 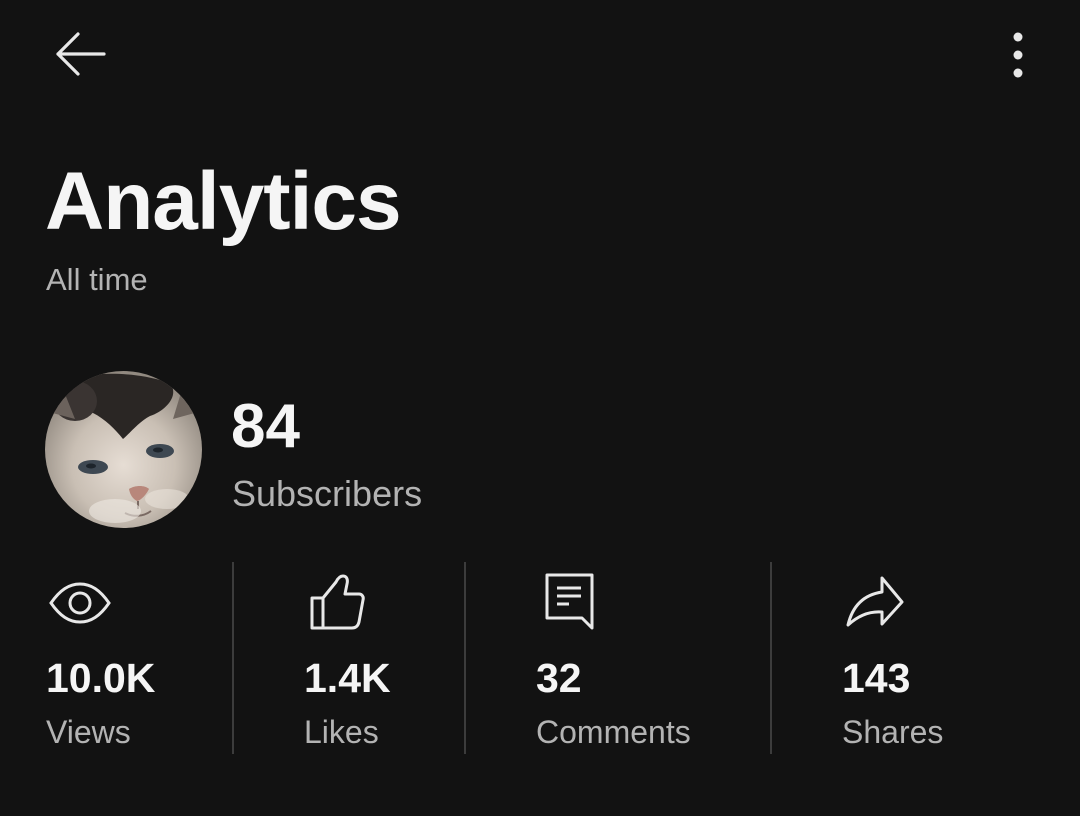 I want to click on subscribers-count: 84, so click(x=265, y=426).